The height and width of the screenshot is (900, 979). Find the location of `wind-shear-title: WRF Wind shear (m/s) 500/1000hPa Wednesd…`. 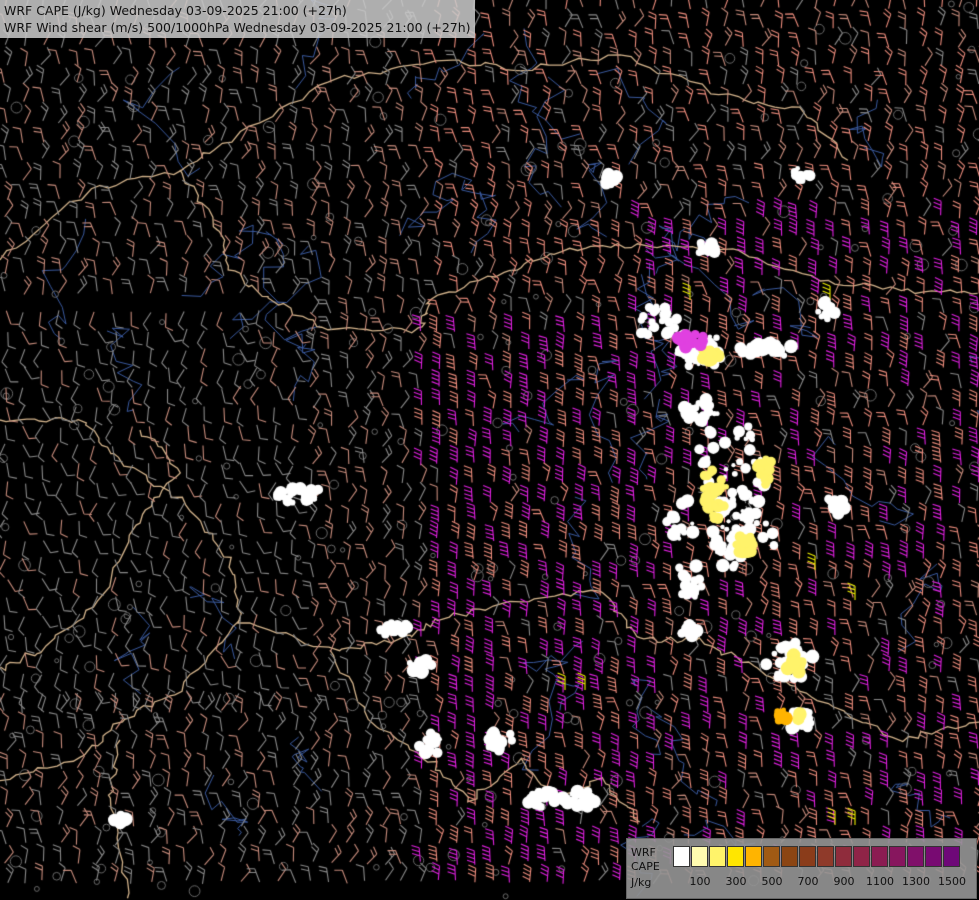

wind-shear-title: WRF Wind shear (m/s) 500/1000hPa Wednesd… is located at coordinates (237, 27).